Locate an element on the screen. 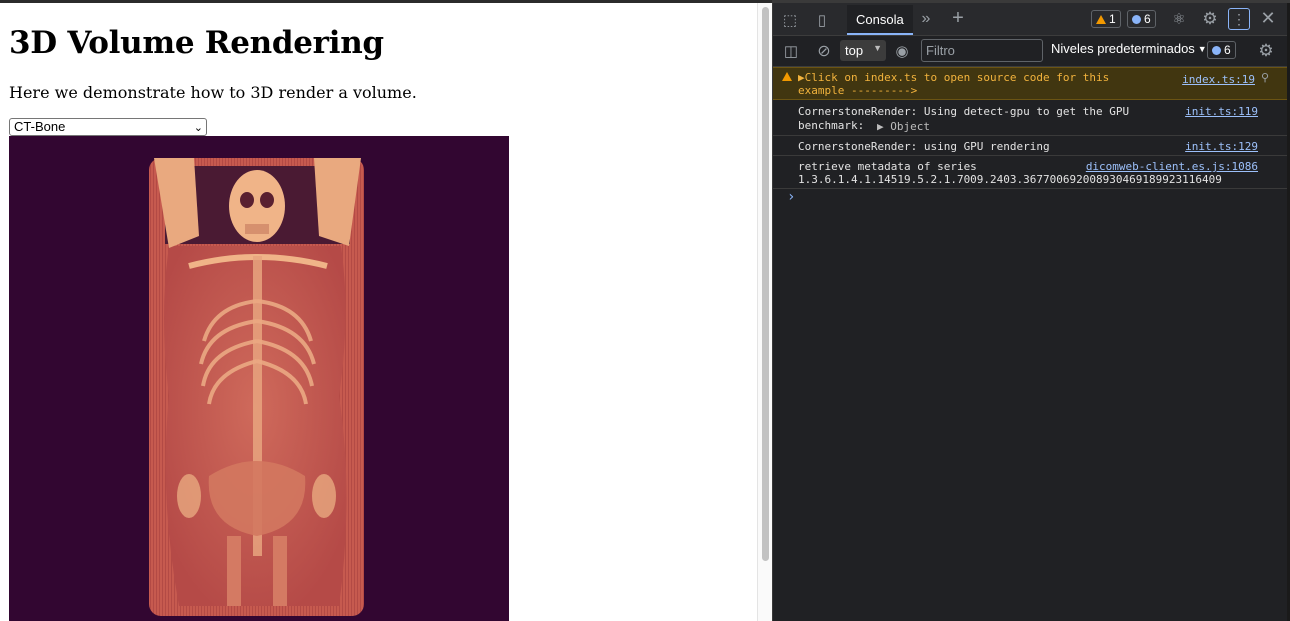 The width and height of the screenshot is (1290, 621). page-scrollbar-thumb is located at coordinates (765, 284).